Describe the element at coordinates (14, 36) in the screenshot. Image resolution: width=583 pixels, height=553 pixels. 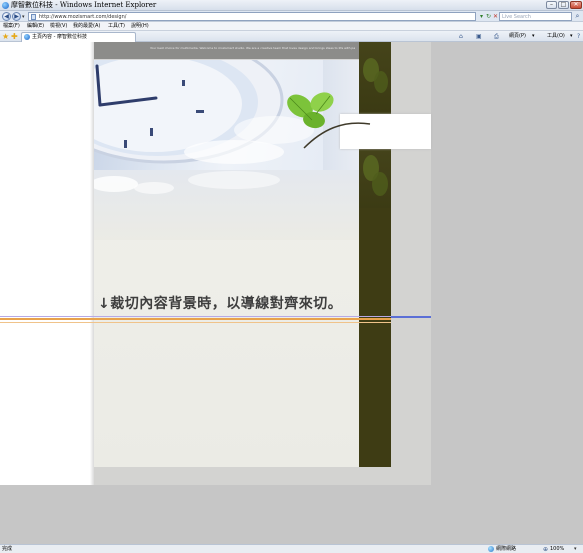
I see `add-favorite-icon: ✚` at that location.